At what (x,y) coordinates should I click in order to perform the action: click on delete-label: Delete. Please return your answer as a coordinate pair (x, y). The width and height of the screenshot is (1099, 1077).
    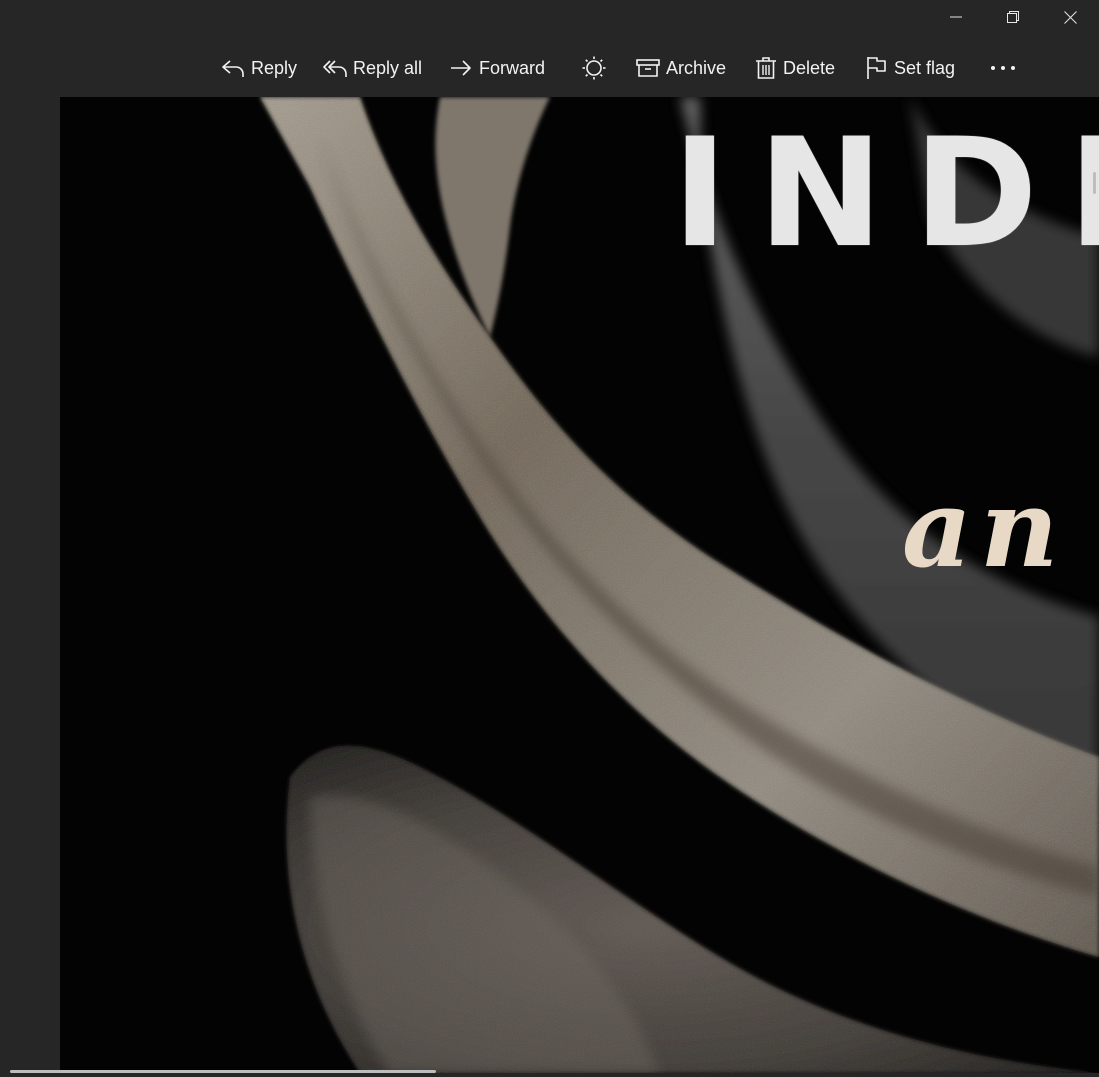
    Looking at the image, I should click on (809, 67).